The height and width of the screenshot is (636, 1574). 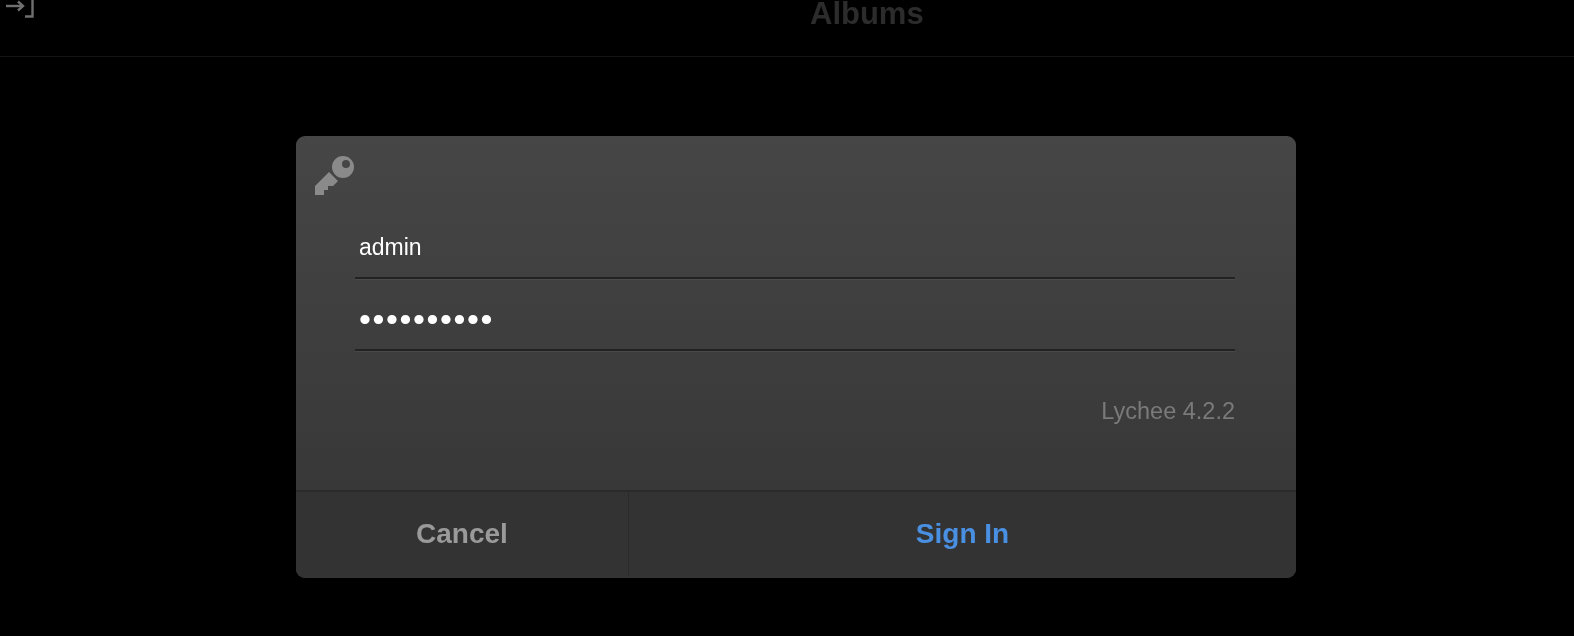 I want to click on key-icon, so click(x=335, y=175).